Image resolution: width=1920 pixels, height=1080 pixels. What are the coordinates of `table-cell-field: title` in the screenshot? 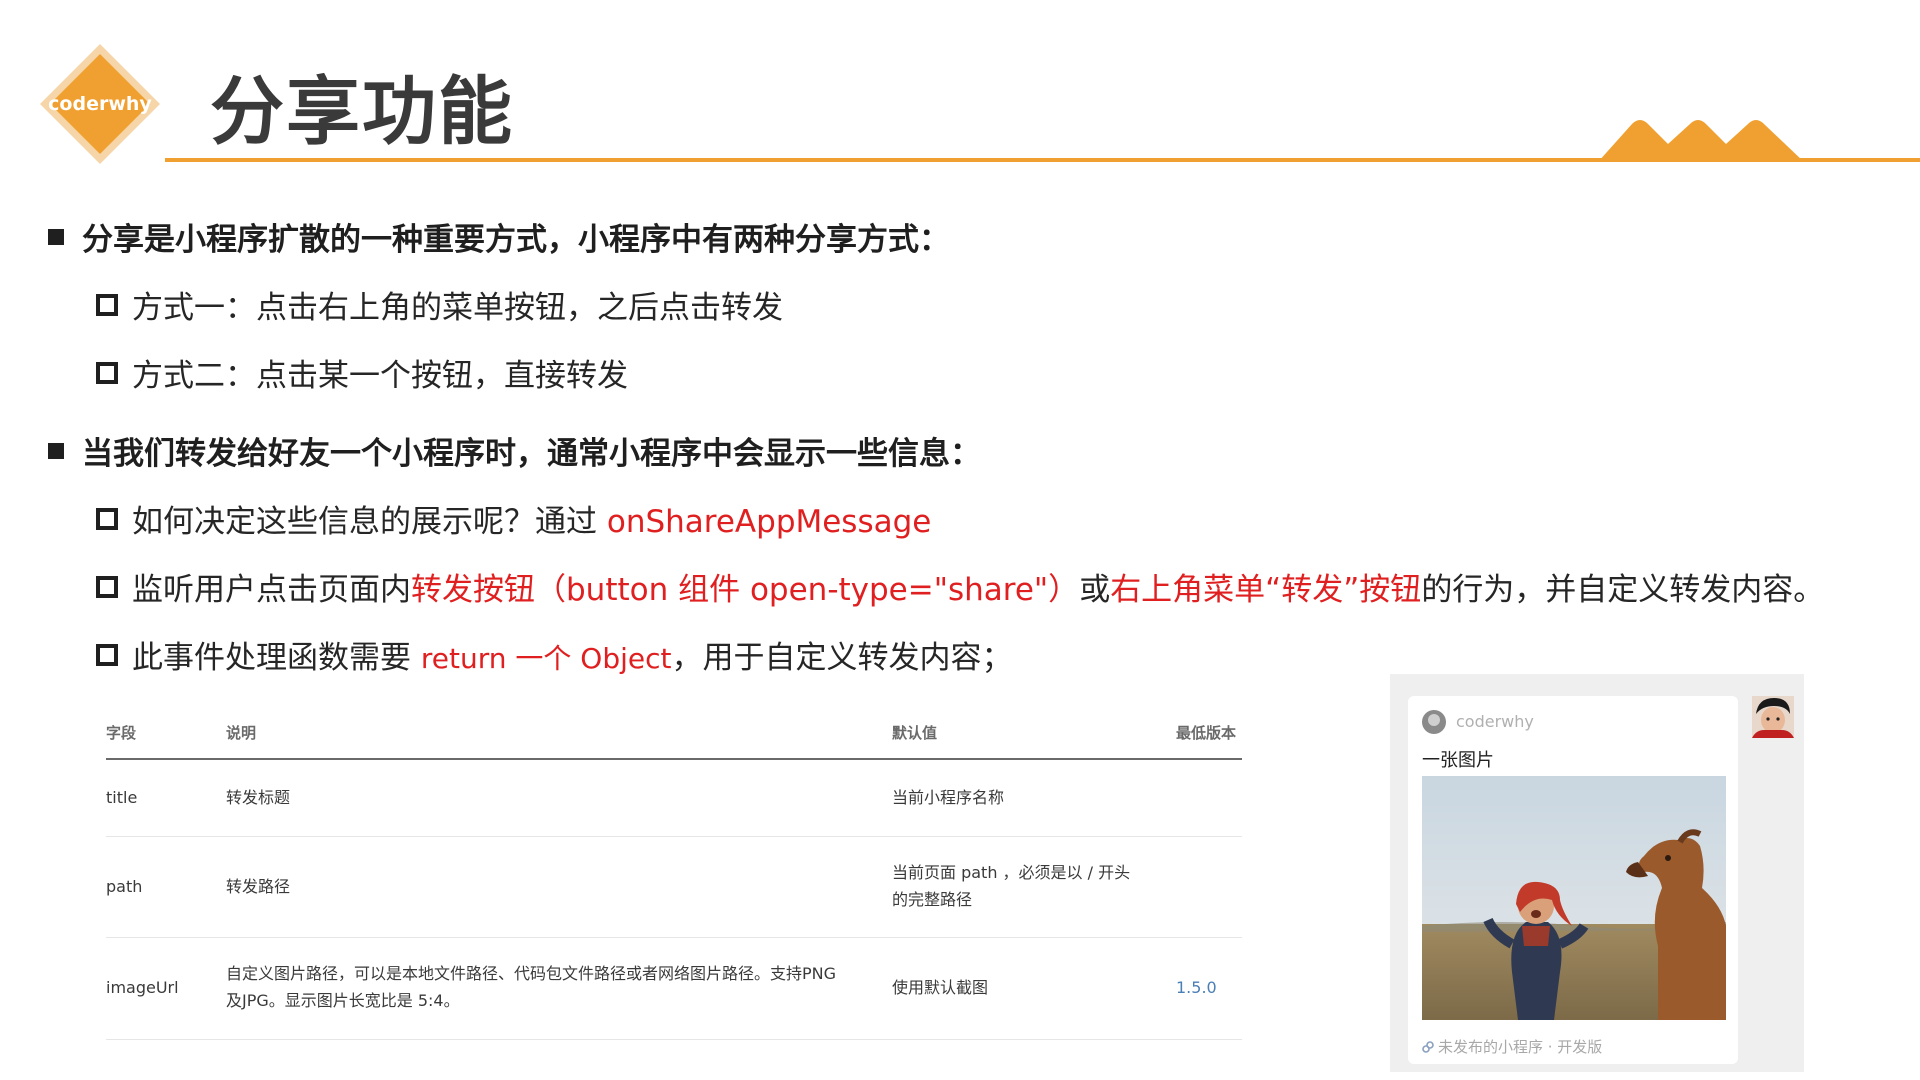 It's located at (122, 797).